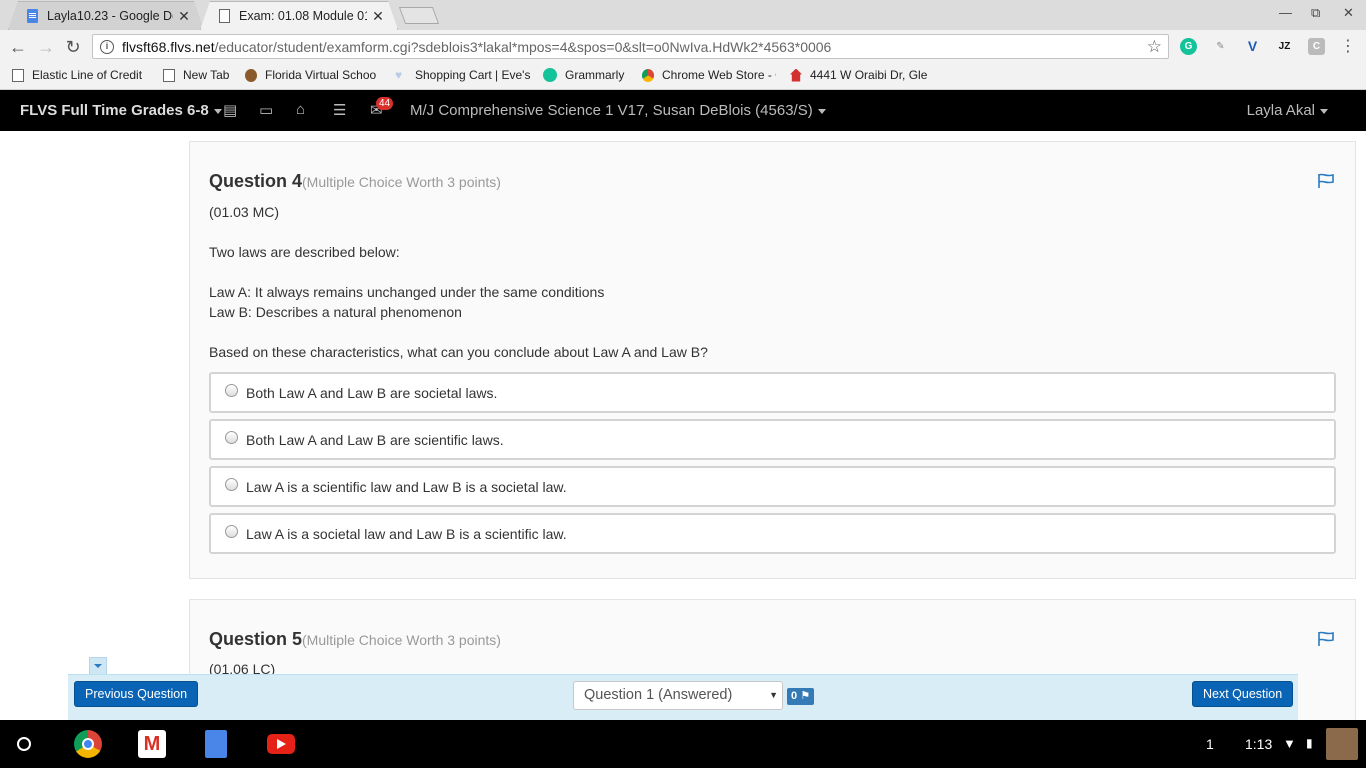 The height and width of the screenshot is (768, 1366). Describe the element at coordinates (648, 75) in the screenshot. I see `chrome-web-store-icon` at that location.